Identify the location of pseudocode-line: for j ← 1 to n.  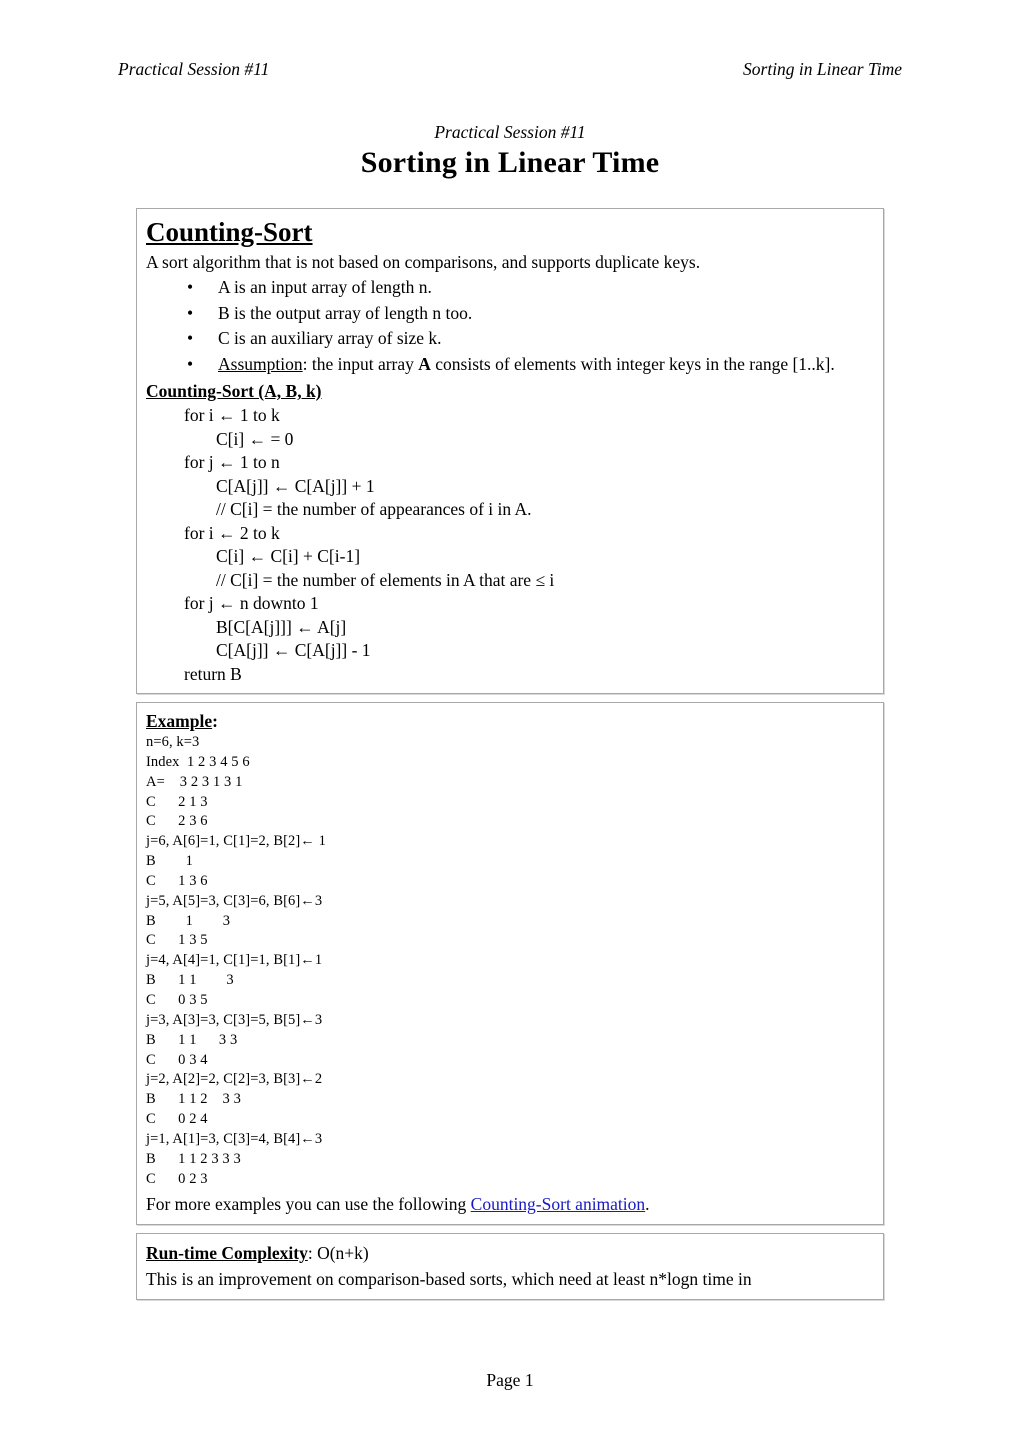
(232, 462).